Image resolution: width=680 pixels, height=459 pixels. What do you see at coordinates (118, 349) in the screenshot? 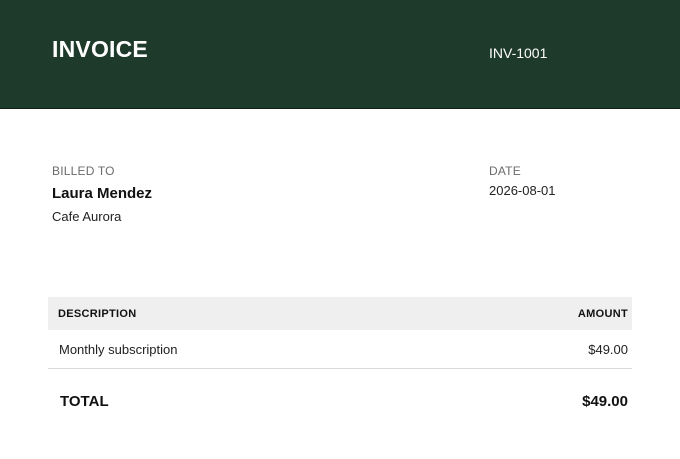
I see `item-description: Monthly subscription` at bounding box center [118, 349].